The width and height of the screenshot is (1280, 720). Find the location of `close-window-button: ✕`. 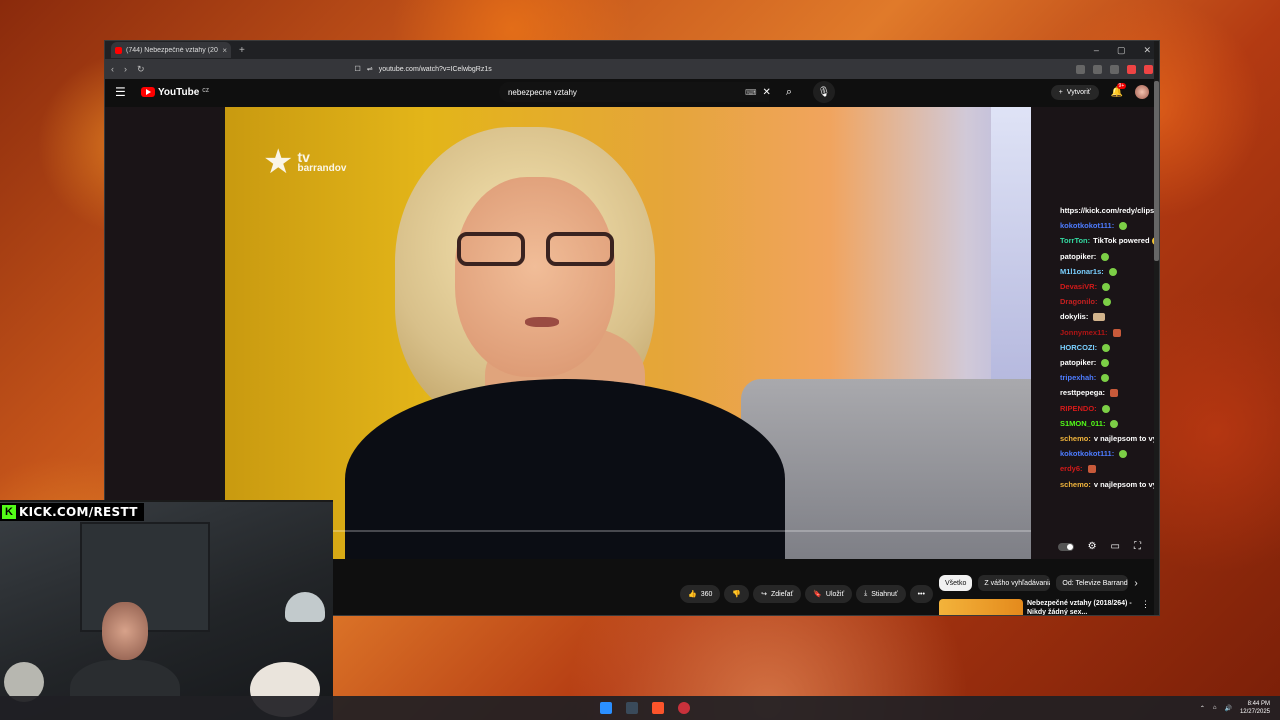

close-window-button: ✕ is located at coordinates (1147, 50).